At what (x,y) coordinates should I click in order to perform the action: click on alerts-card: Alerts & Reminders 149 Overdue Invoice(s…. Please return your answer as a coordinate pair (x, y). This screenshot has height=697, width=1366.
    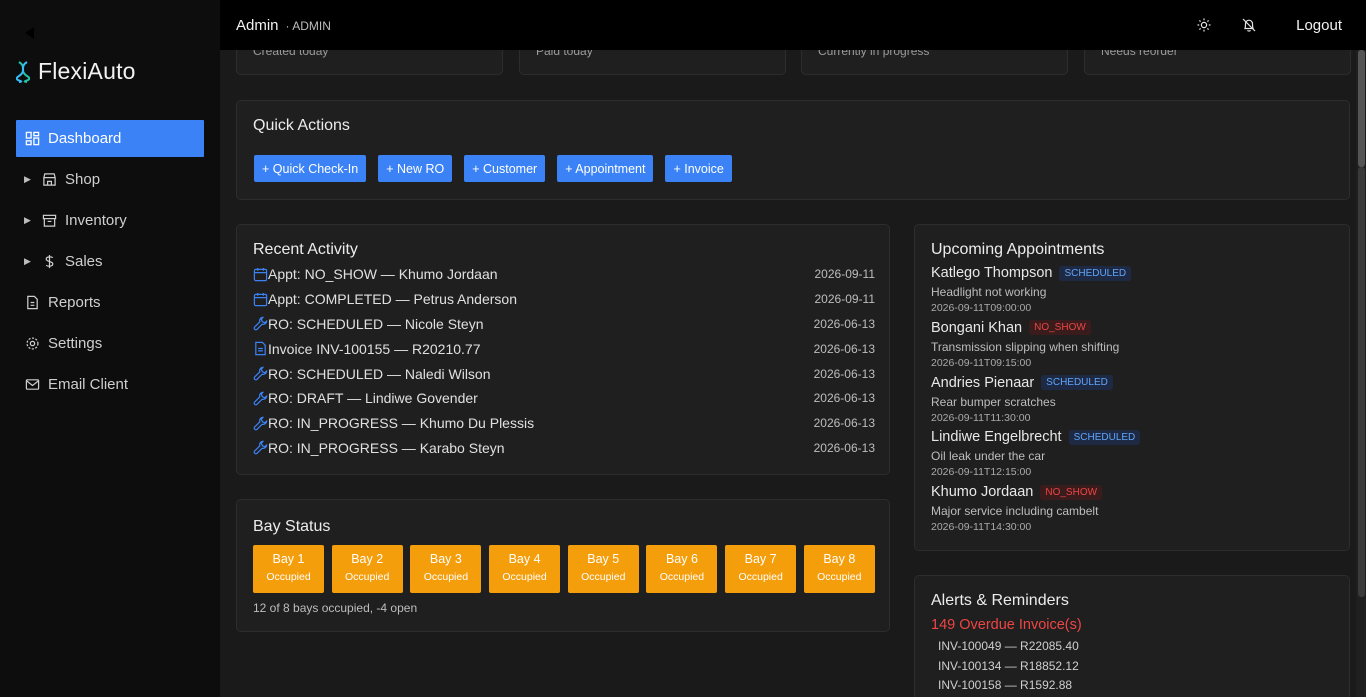
    Looking at the image, I should click on (1132, 636).